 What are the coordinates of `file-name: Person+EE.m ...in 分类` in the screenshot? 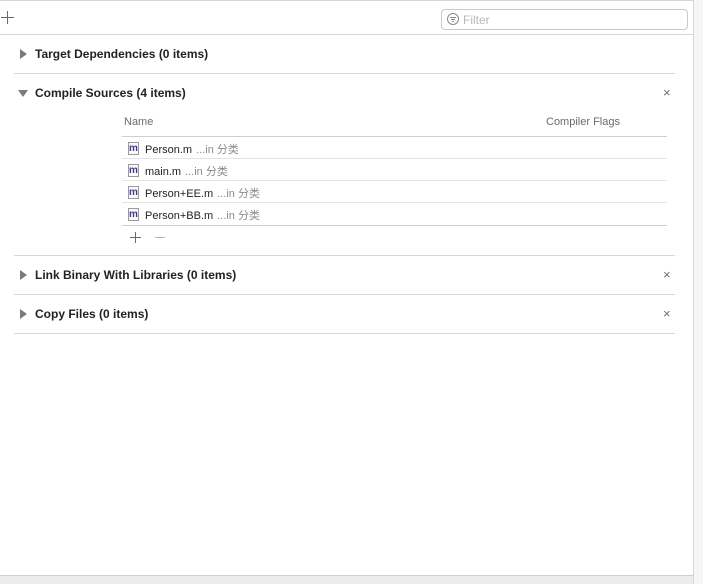 It's located at (202, 194).